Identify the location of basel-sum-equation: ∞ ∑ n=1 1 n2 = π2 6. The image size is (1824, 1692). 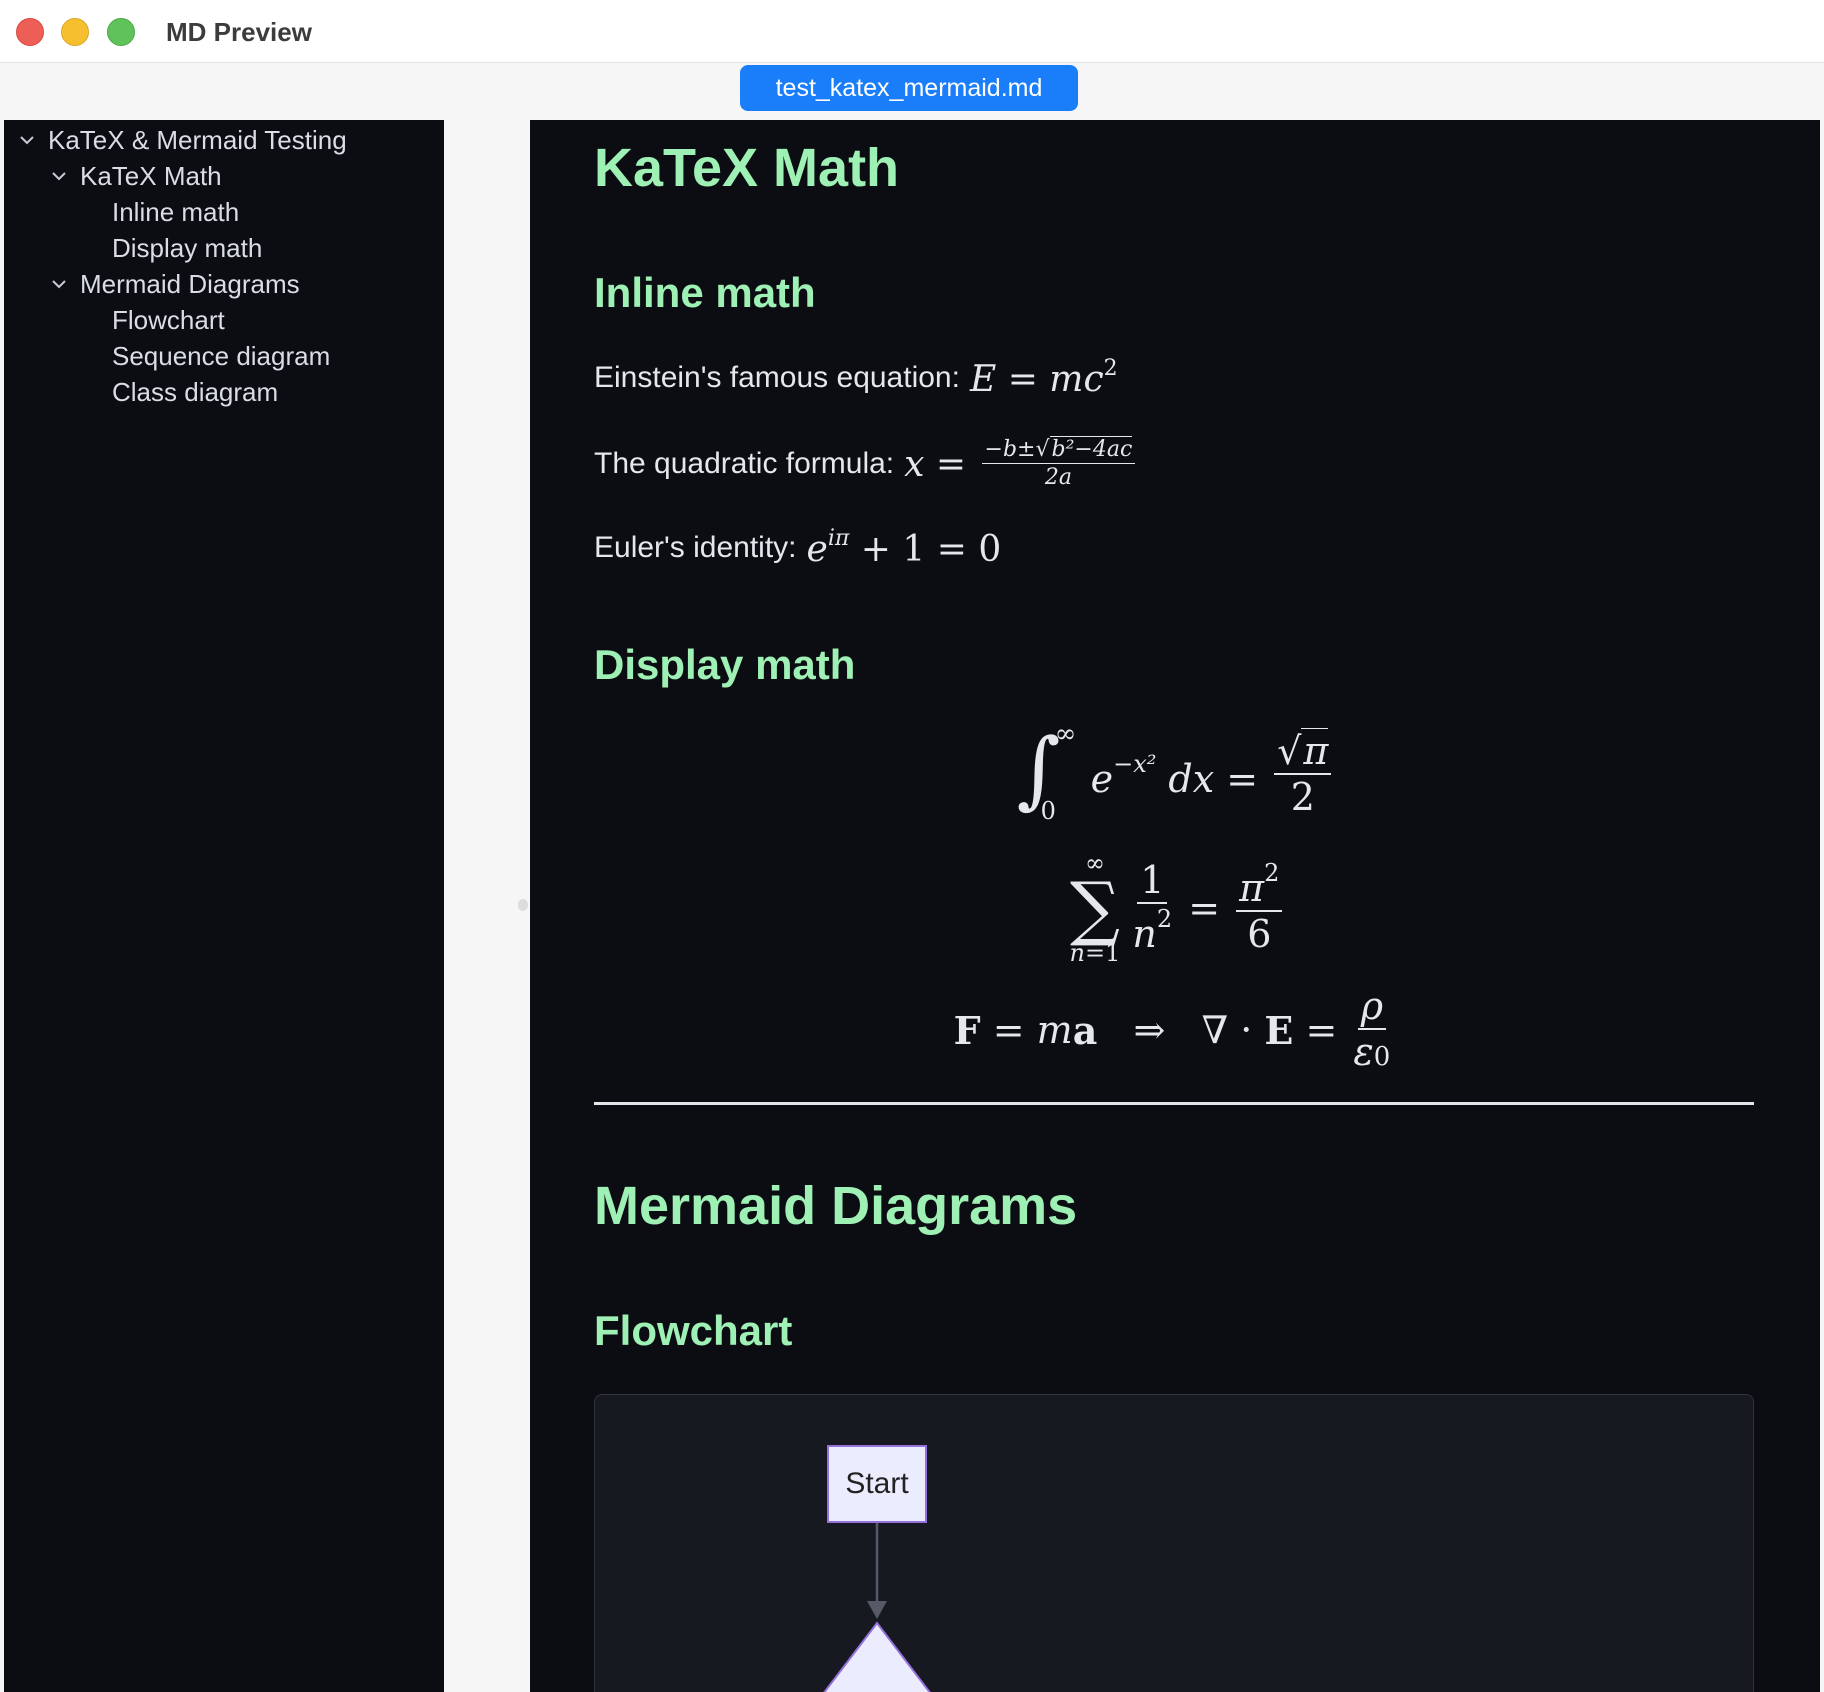
(1174, 908).